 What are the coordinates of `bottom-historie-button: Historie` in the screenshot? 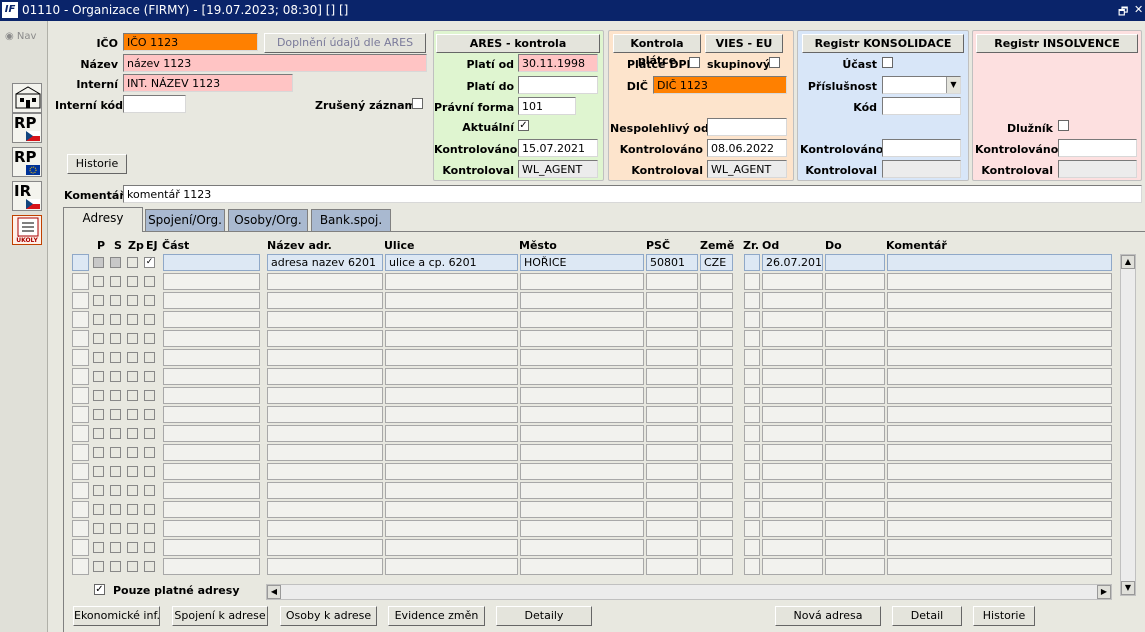 It's located at (1004, 616).